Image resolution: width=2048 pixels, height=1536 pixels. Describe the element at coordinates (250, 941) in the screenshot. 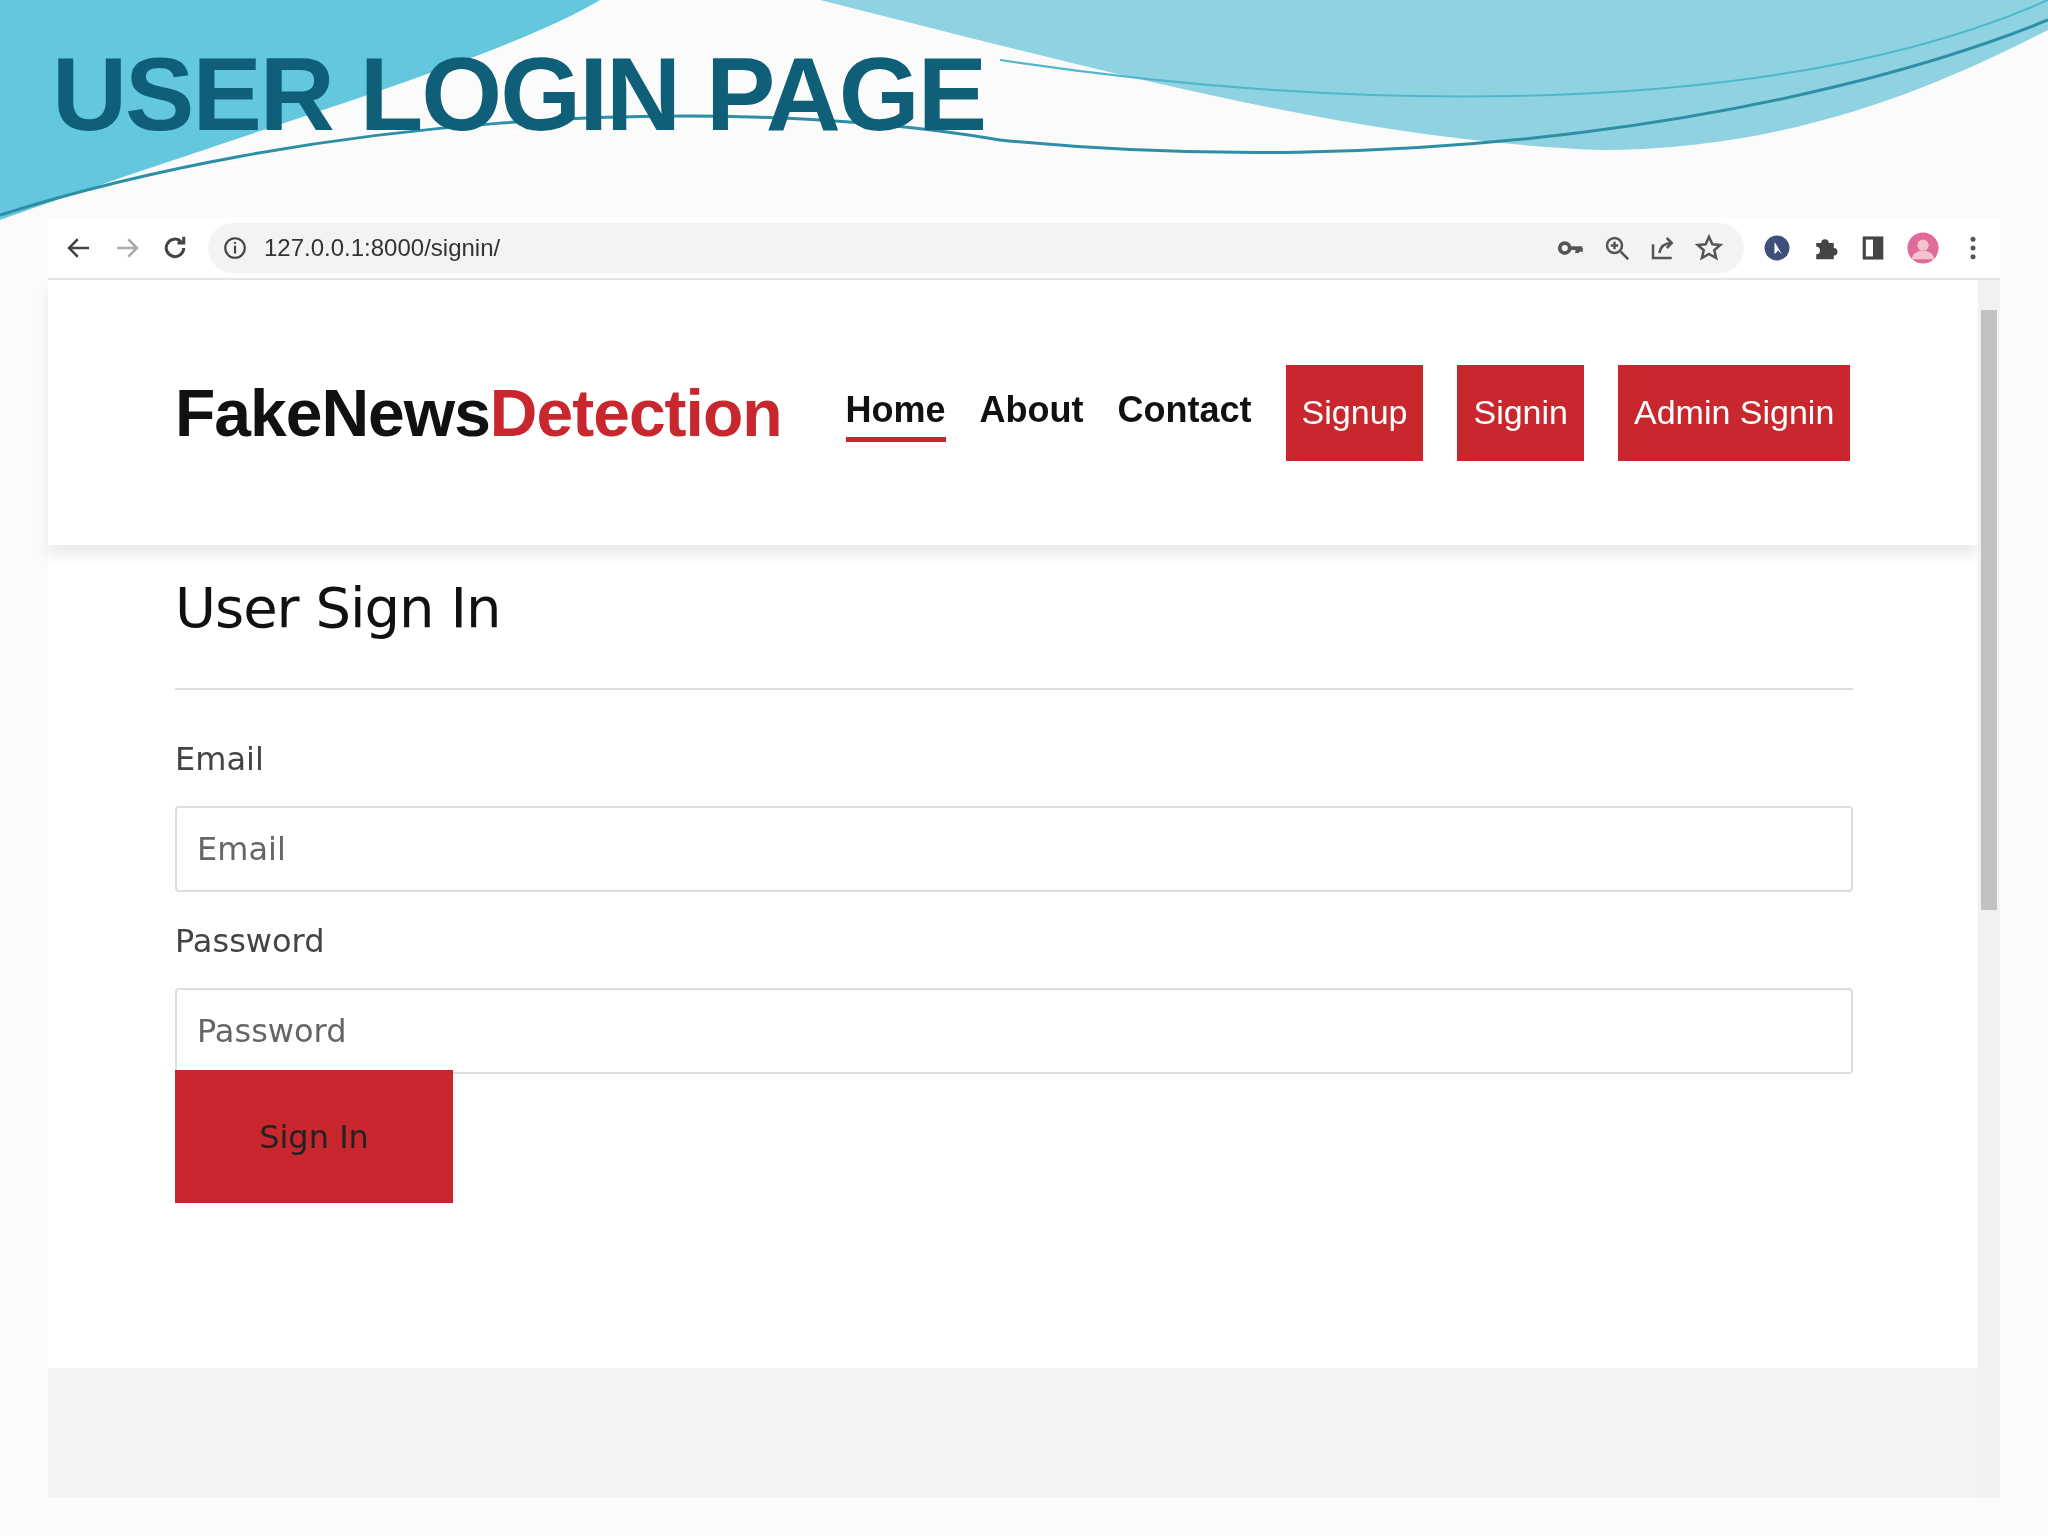

I see `field-label: Password` at that location.